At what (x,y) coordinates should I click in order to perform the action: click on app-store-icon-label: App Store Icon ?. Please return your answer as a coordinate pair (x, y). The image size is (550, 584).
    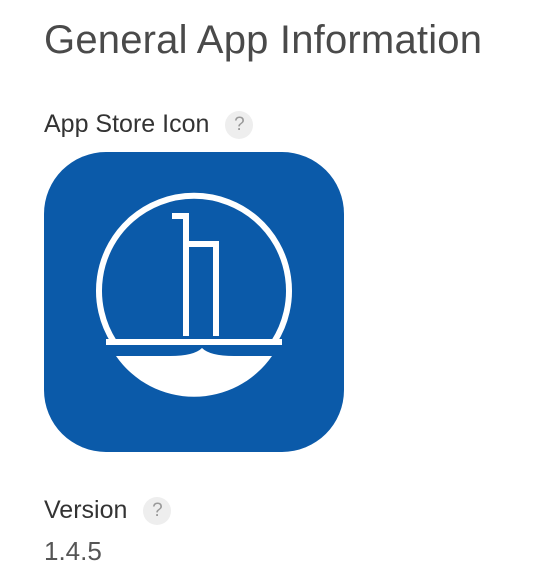
    Looking at the image, I should click on (149, 124).